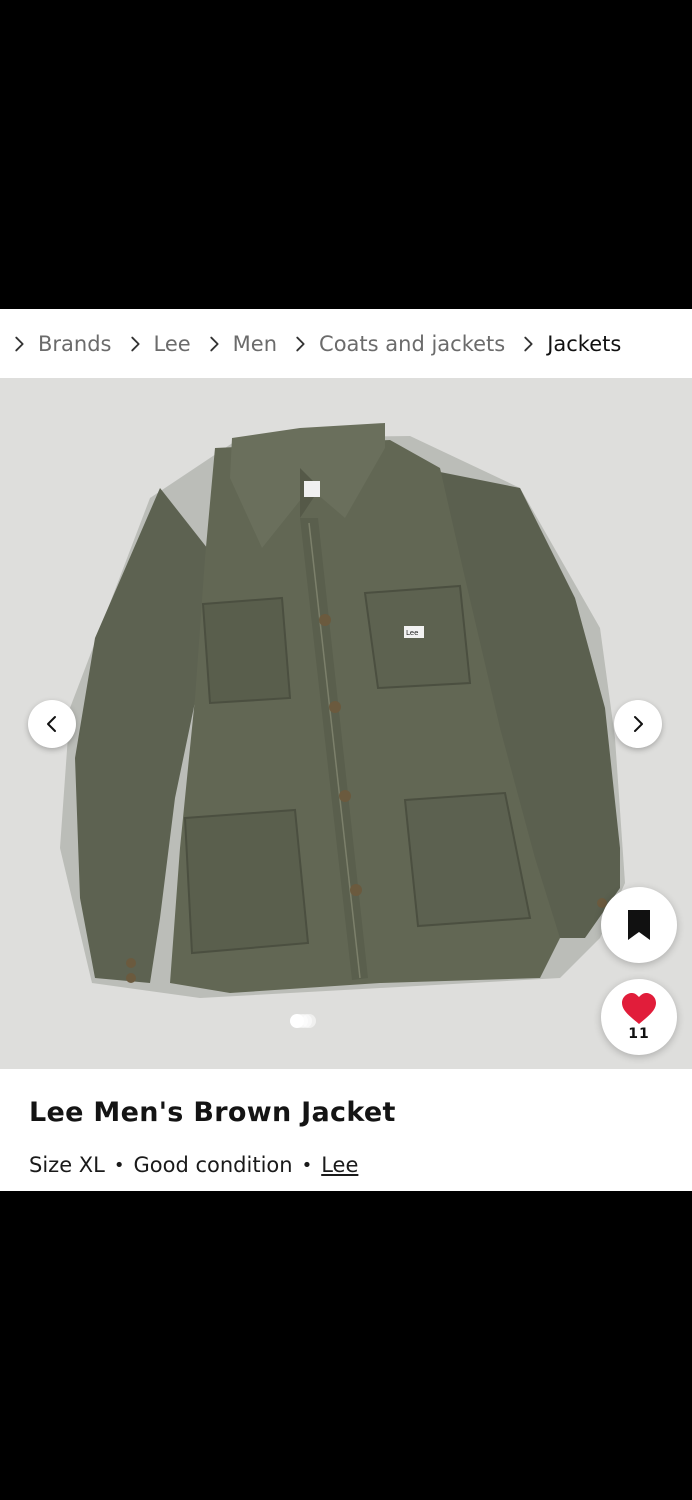 The image size is (692, 1500). I want to click on bookmark-button, so click(639, 925).